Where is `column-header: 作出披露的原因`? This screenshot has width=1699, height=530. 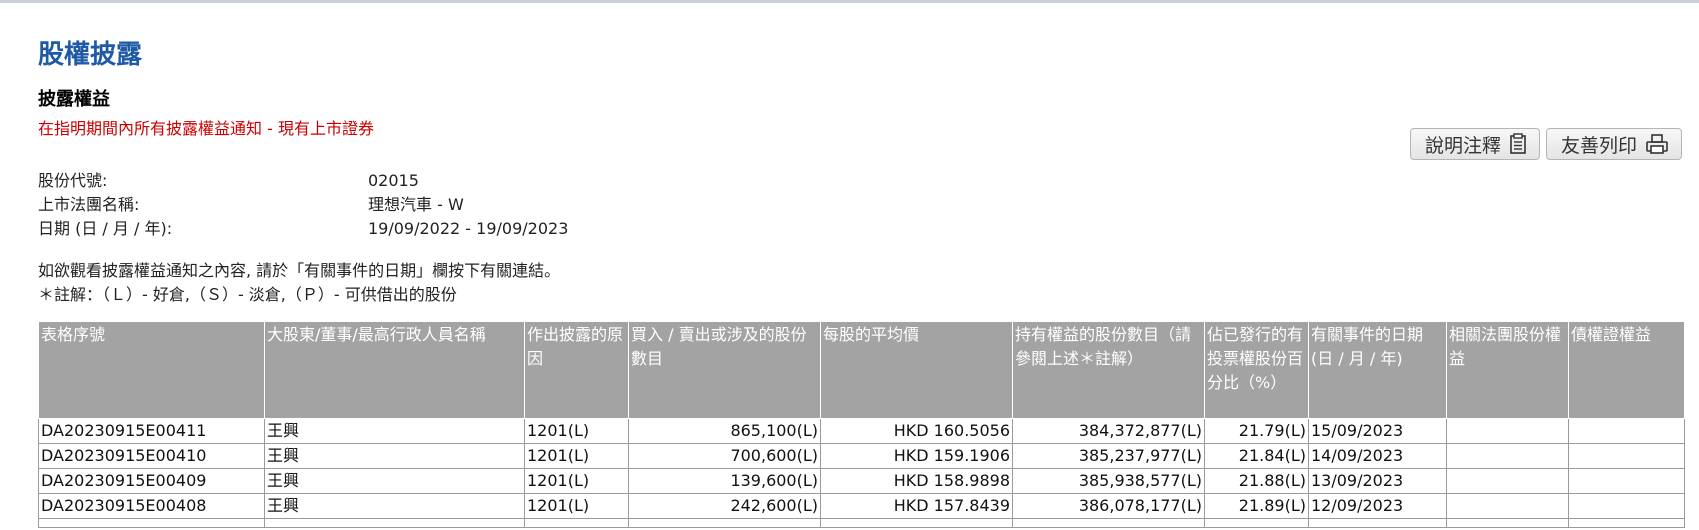
column-header: 作出披露的原因 is located at coordinates (576, 370).